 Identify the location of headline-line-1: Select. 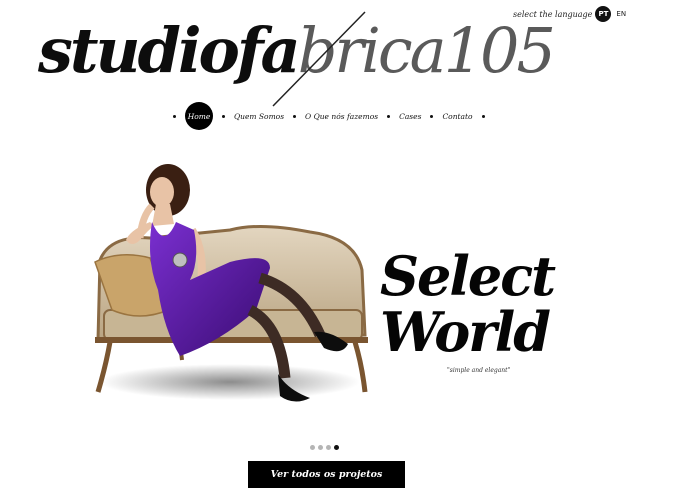
(468, 276).